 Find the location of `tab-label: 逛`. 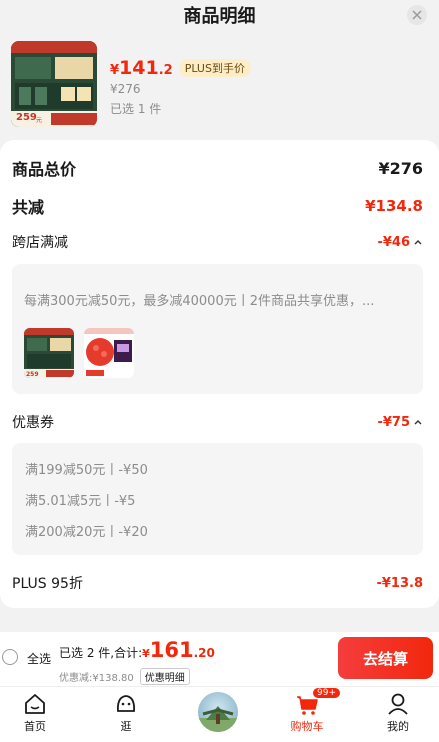

tab-label: 逛 is located at coordinates (126, 726).